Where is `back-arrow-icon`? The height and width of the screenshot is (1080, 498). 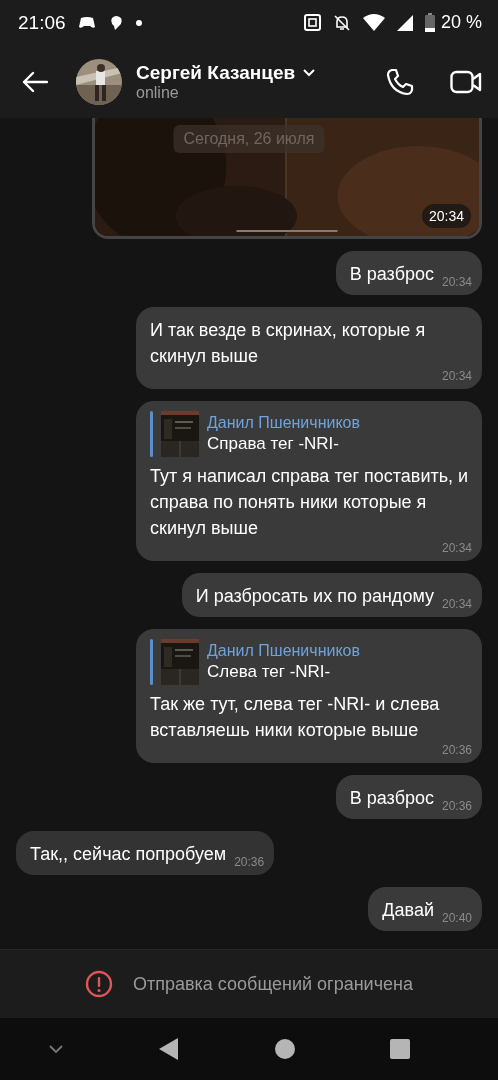
back-arrow-icon is located at coordinates (35, 81).